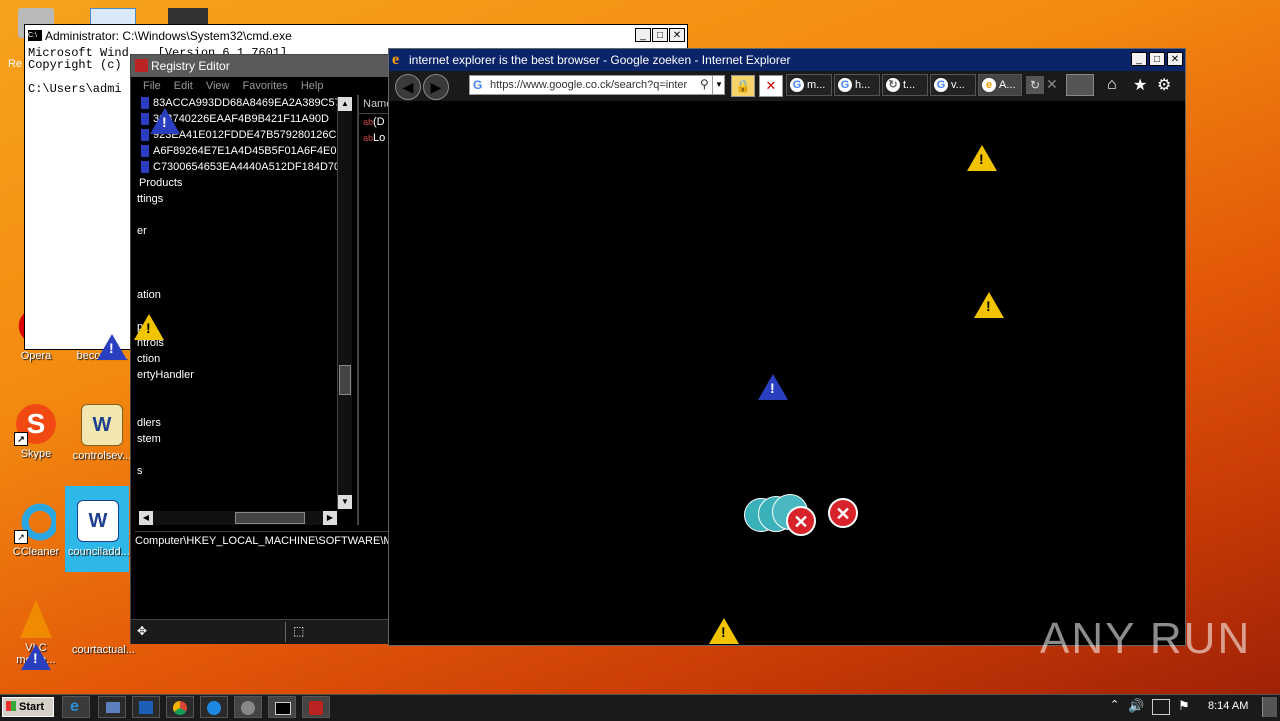  What do you see at coordinates (183, 86) in the screenshot?
I see `menu-edit: Edit` at bounding box center [183, 86].